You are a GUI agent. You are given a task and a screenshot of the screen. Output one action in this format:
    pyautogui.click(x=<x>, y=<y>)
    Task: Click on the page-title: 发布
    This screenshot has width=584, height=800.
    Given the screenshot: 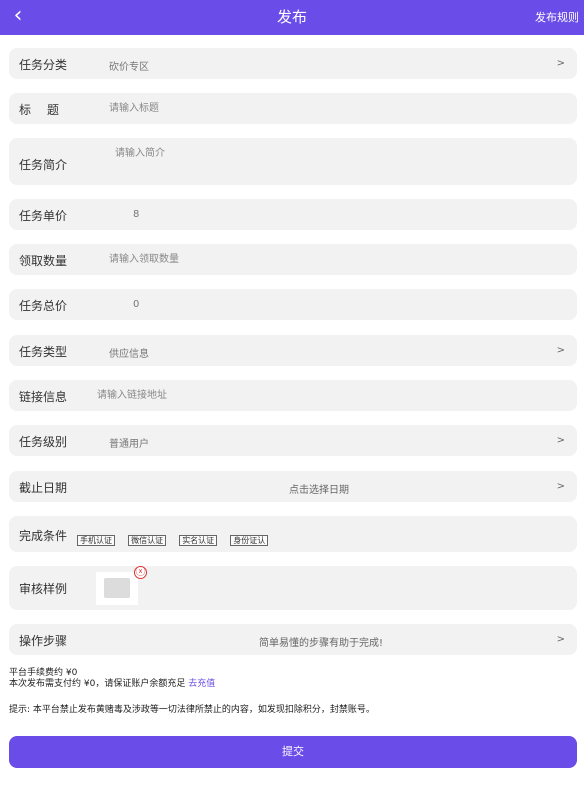 What is the action you would take?
    pyautogui.click(x=291, y=17)
    